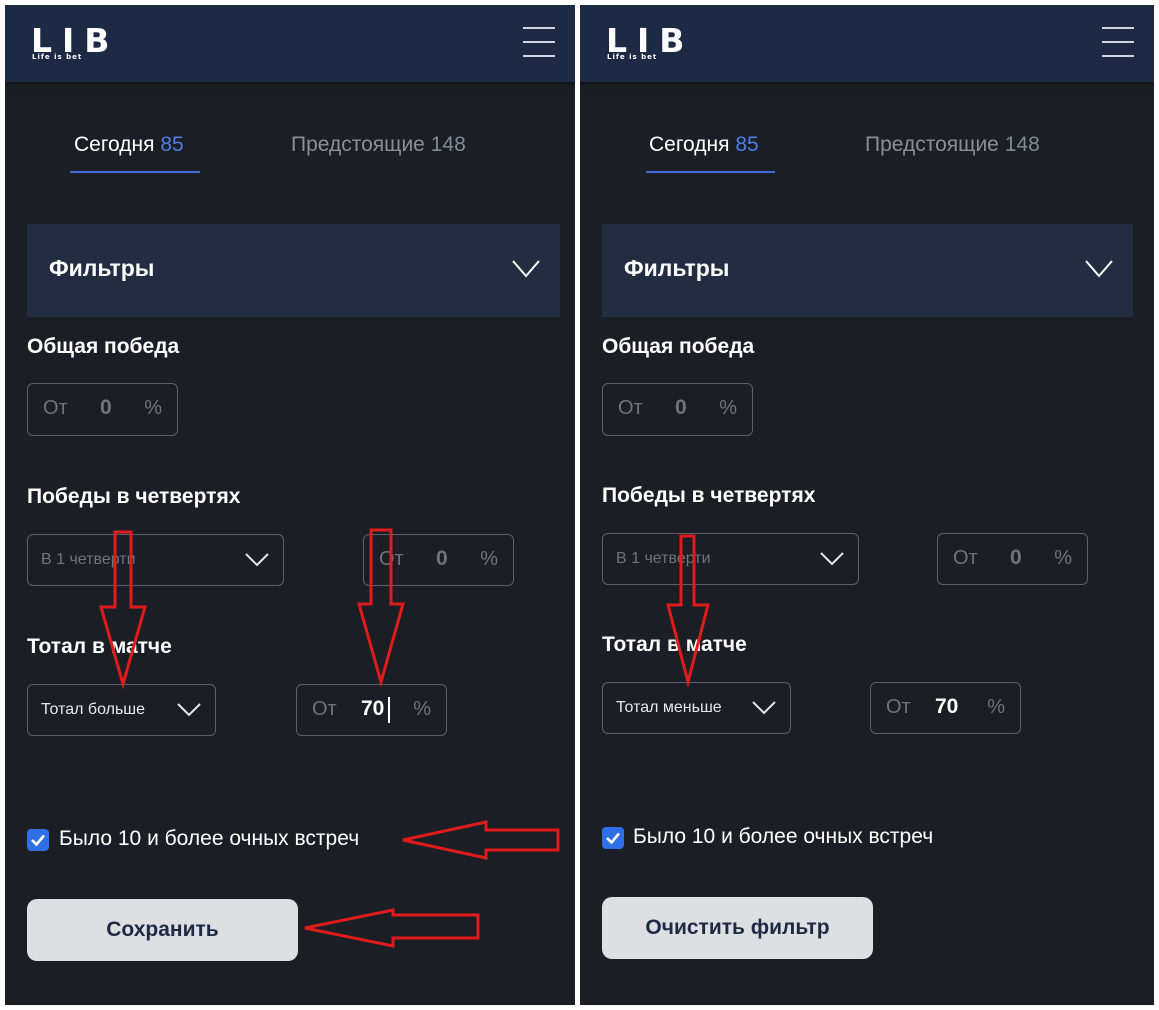 The height and width of the screenshot is (1010, 1159). I want to click on total-select: Тотал больше, so click(121, 710).